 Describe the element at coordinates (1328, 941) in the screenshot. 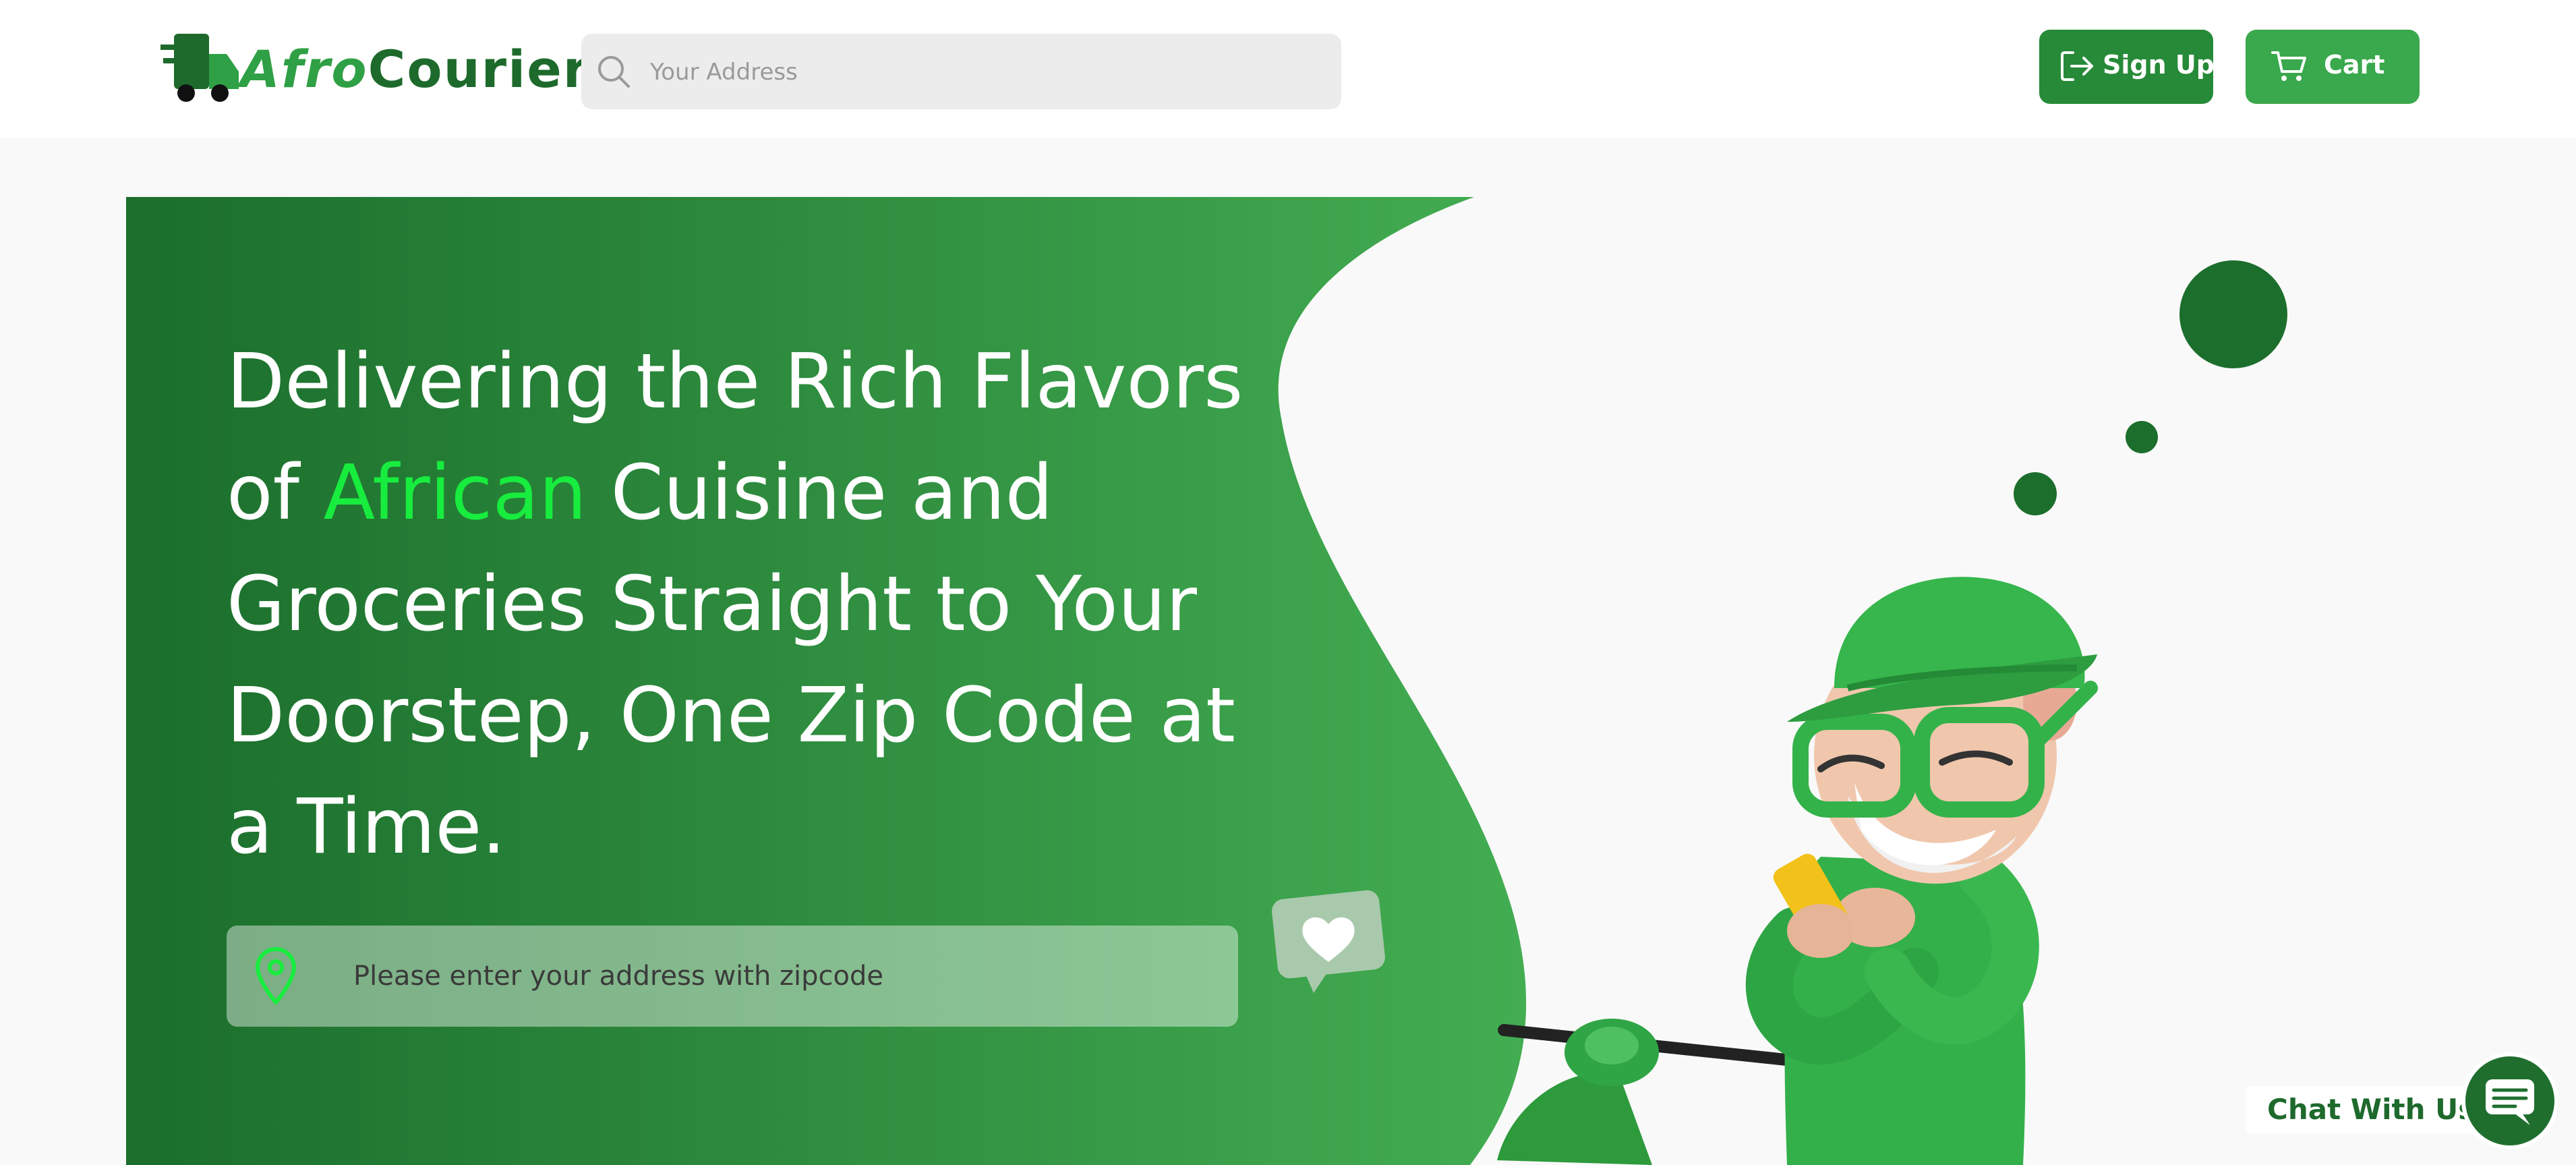

I see `heart-chat-bubble-icon` at that location.